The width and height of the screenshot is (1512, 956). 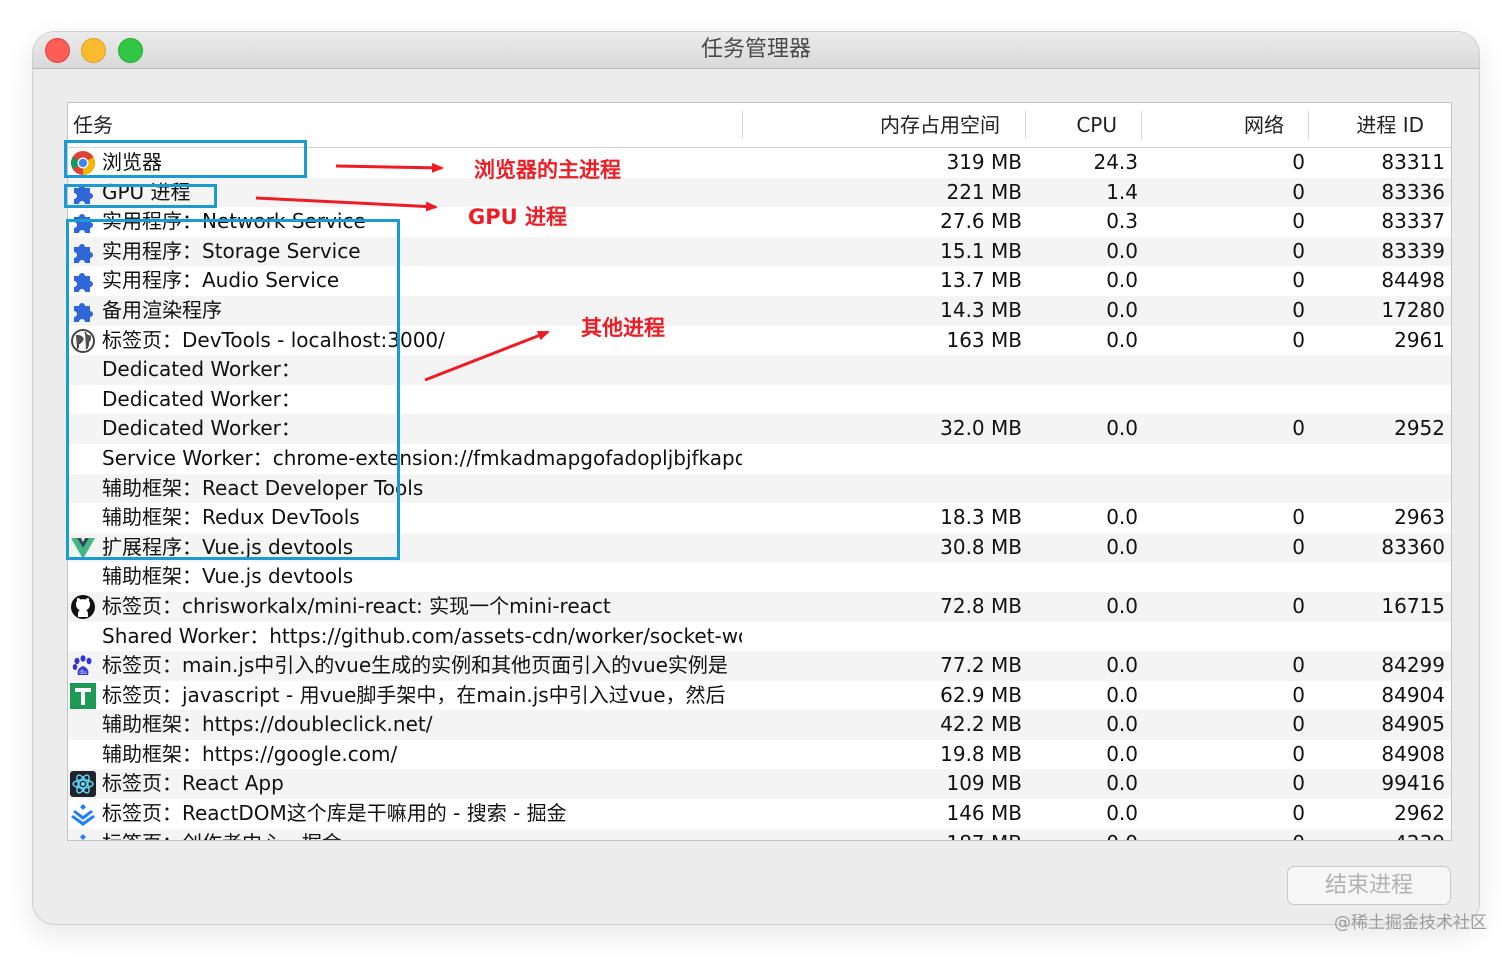 I want to click on arrow-browser, so click(x=389, y=167).